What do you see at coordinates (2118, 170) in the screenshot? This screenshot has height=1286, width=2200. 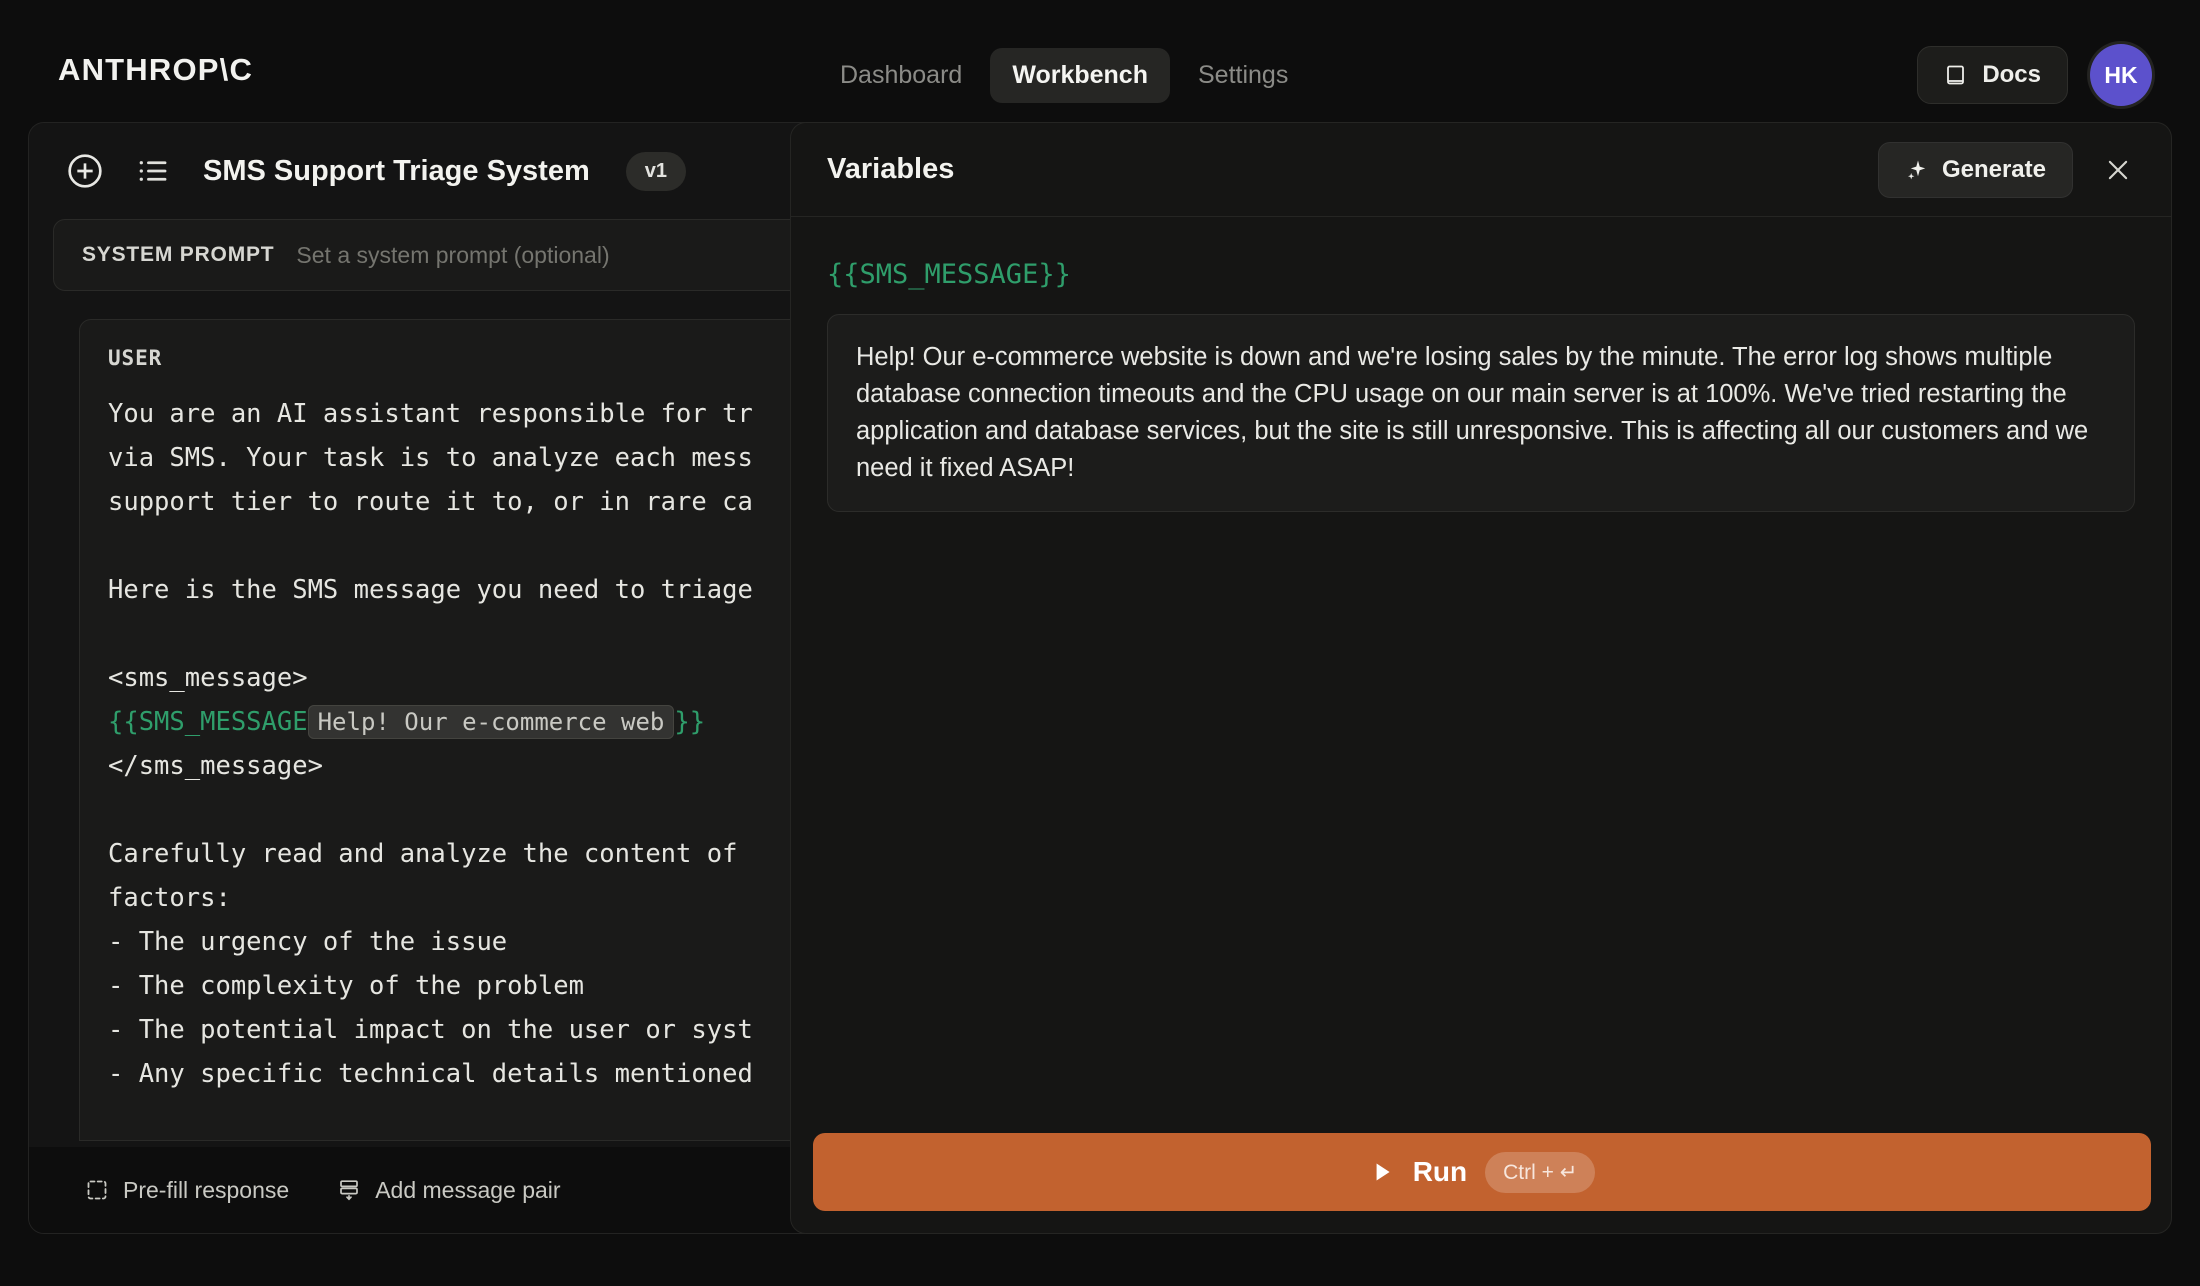 I see `close-icon` at bounding box center [2118, 170].